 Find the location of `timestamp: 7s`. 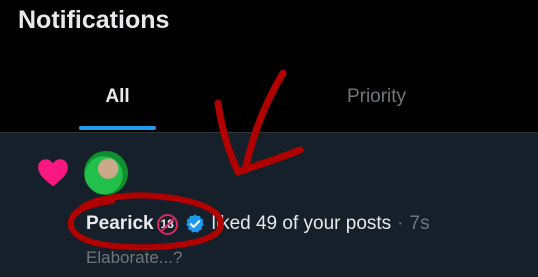

timestamp: 7s is located at coordinates (419, 223).